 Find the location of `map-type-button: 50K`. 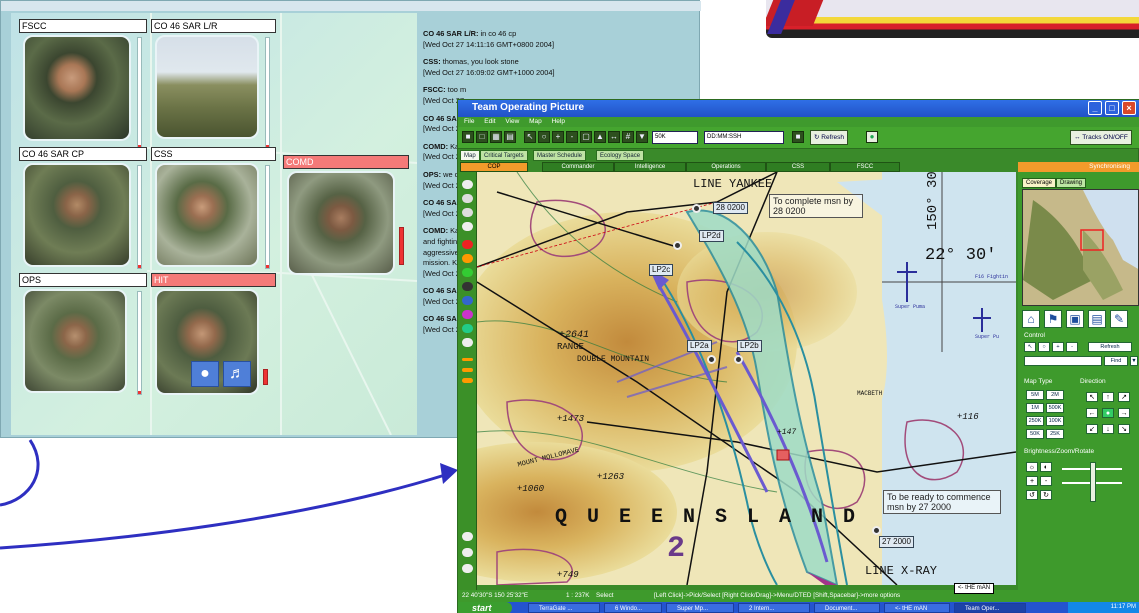

map-type-button: 50K is located at coordinates (1035, 434).